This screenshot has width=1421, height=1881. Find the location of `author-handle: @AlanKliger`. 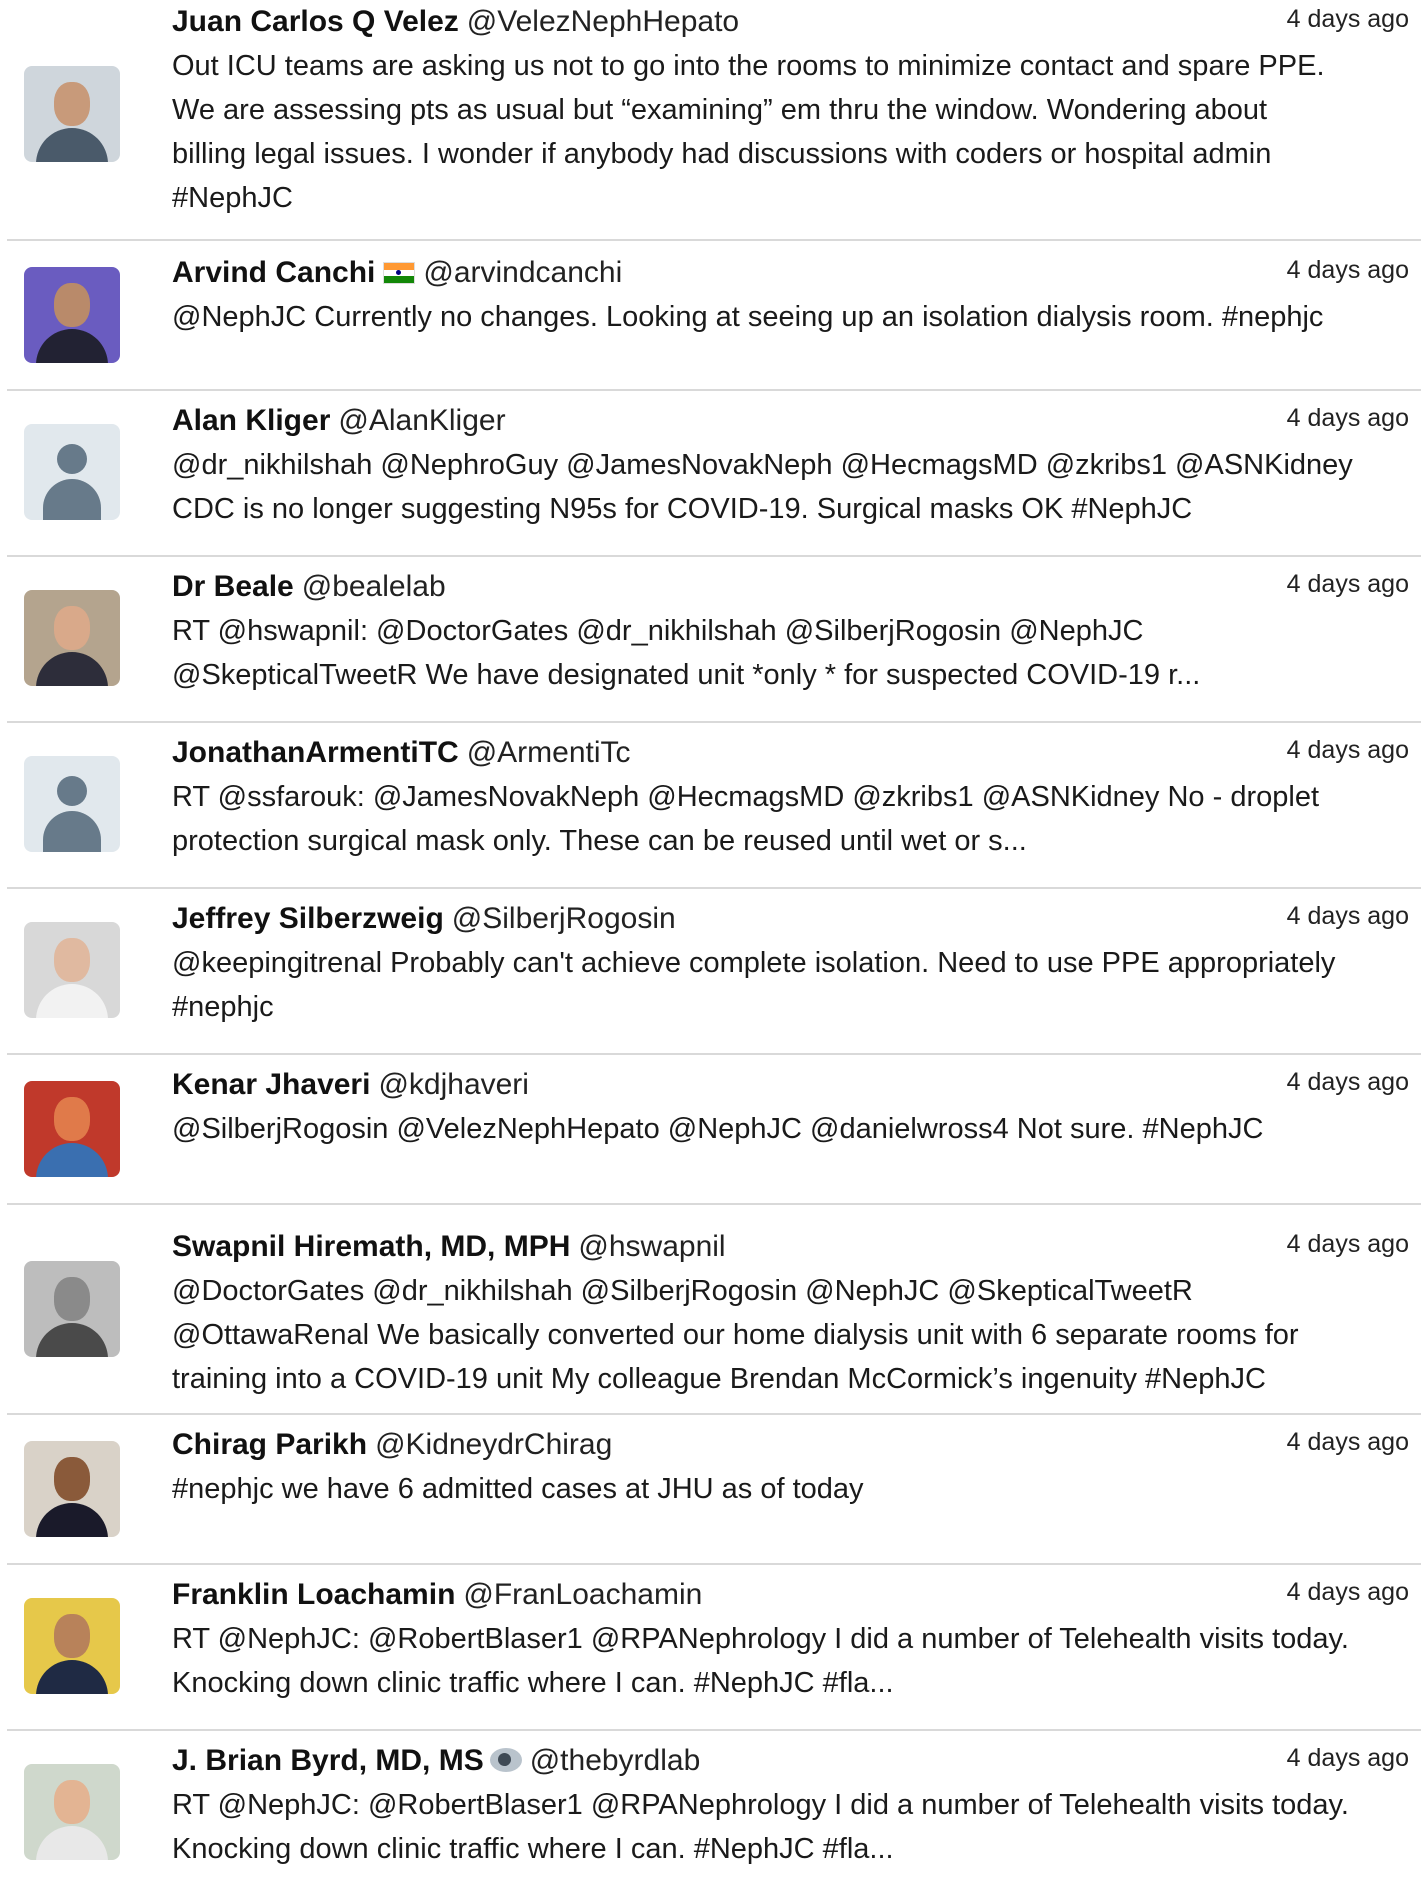

author-handle: @AlanKliger is located at coordinates (421, 420).